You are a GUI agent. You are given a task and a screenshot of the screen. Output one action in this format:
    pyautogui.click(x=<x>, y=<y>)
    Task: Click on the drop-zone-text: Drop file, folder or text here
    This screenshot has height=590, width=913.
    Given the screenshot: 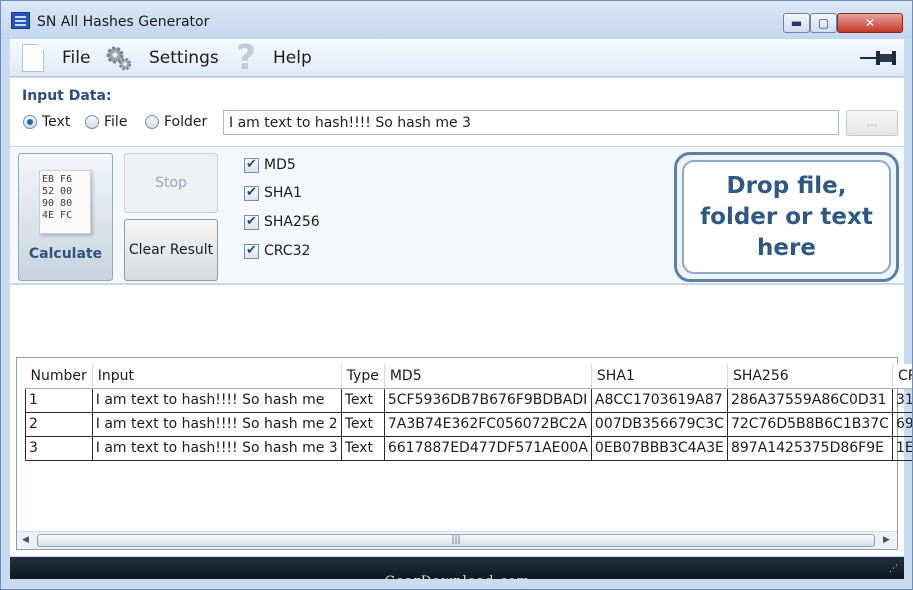 What is the action you would take?
    pyautogui.click(x=786, y=217)
    